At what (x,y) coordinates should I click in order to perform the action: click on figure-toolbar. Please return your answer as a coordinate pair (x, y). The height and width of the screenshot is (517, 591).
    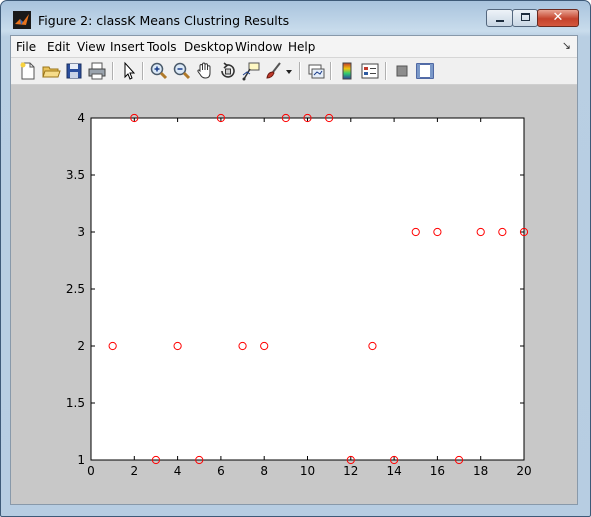
    Looking at the image, I should click on (294, 71).